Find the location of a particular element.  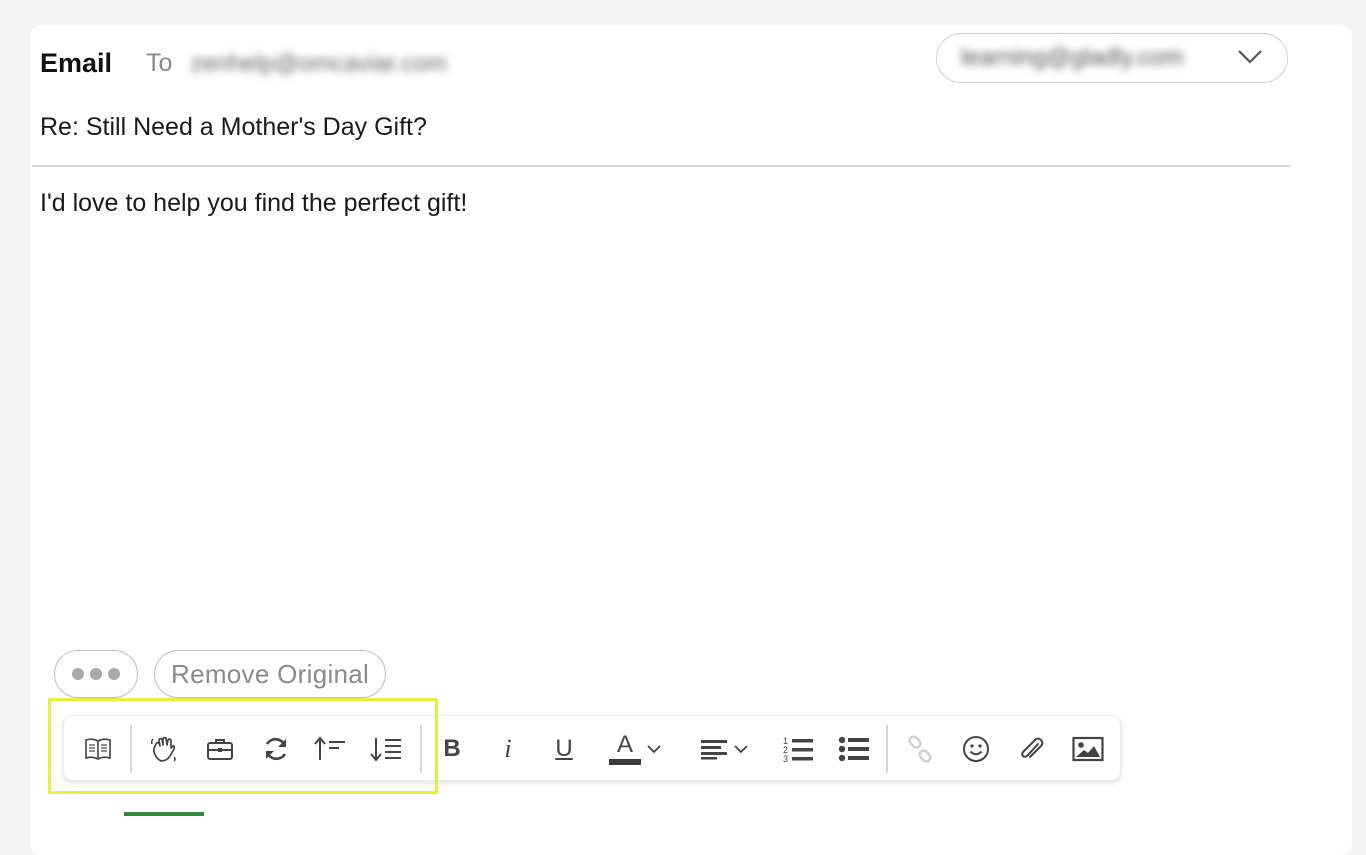

italic-button: i is located at coordinates (508, 749).